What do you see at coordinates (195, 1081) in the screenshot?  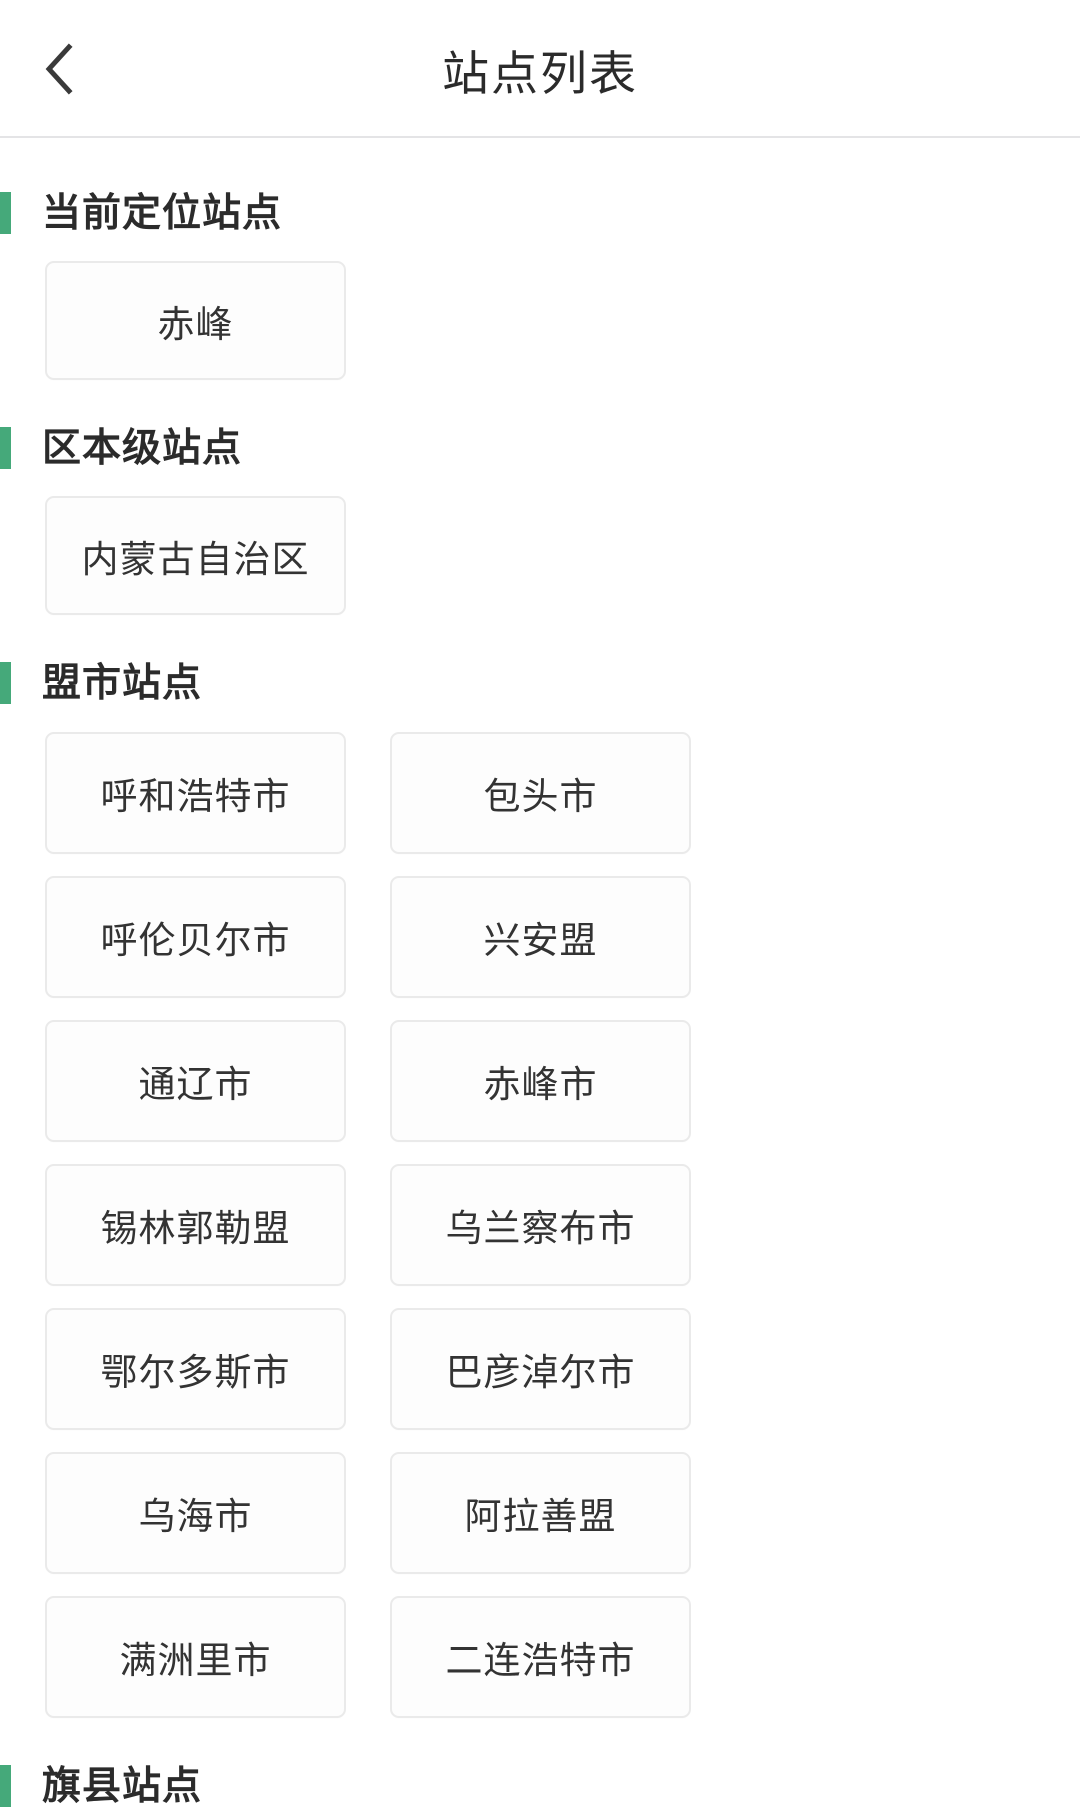 I see `station-chip: 通辽市` at bounding box center [195, 1081].